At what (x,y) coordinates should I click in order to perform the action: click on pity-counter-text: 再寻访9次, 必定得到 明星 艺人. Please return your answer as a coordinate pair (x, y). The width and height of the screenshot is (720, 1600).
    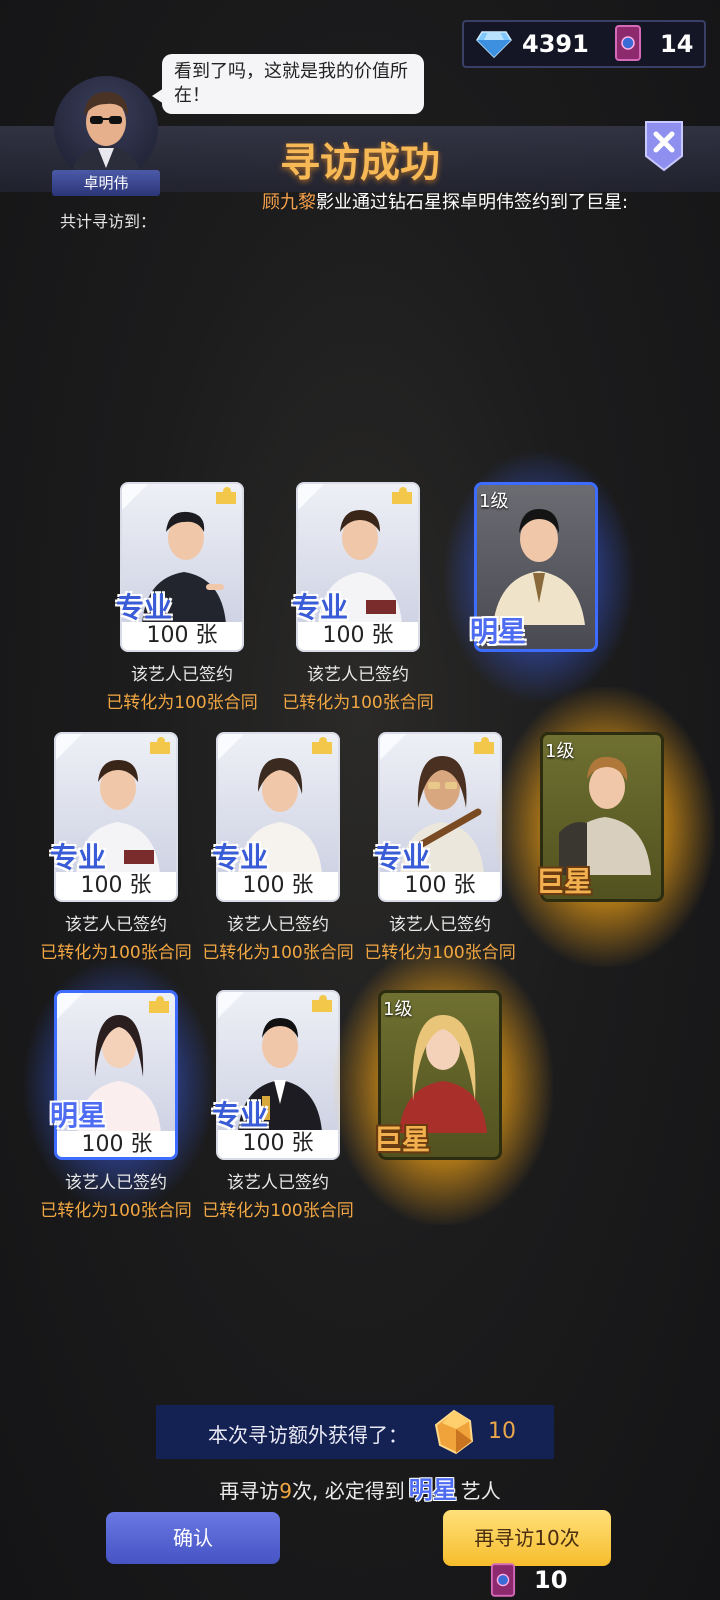
    Looking at the image, I should click on (360, 1489).